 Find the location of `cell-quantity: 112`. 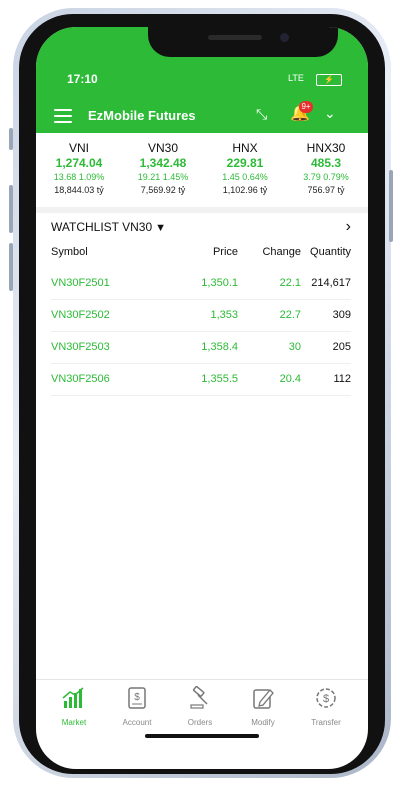

cell-quantity: 112 is located at coordinates (342, 379).